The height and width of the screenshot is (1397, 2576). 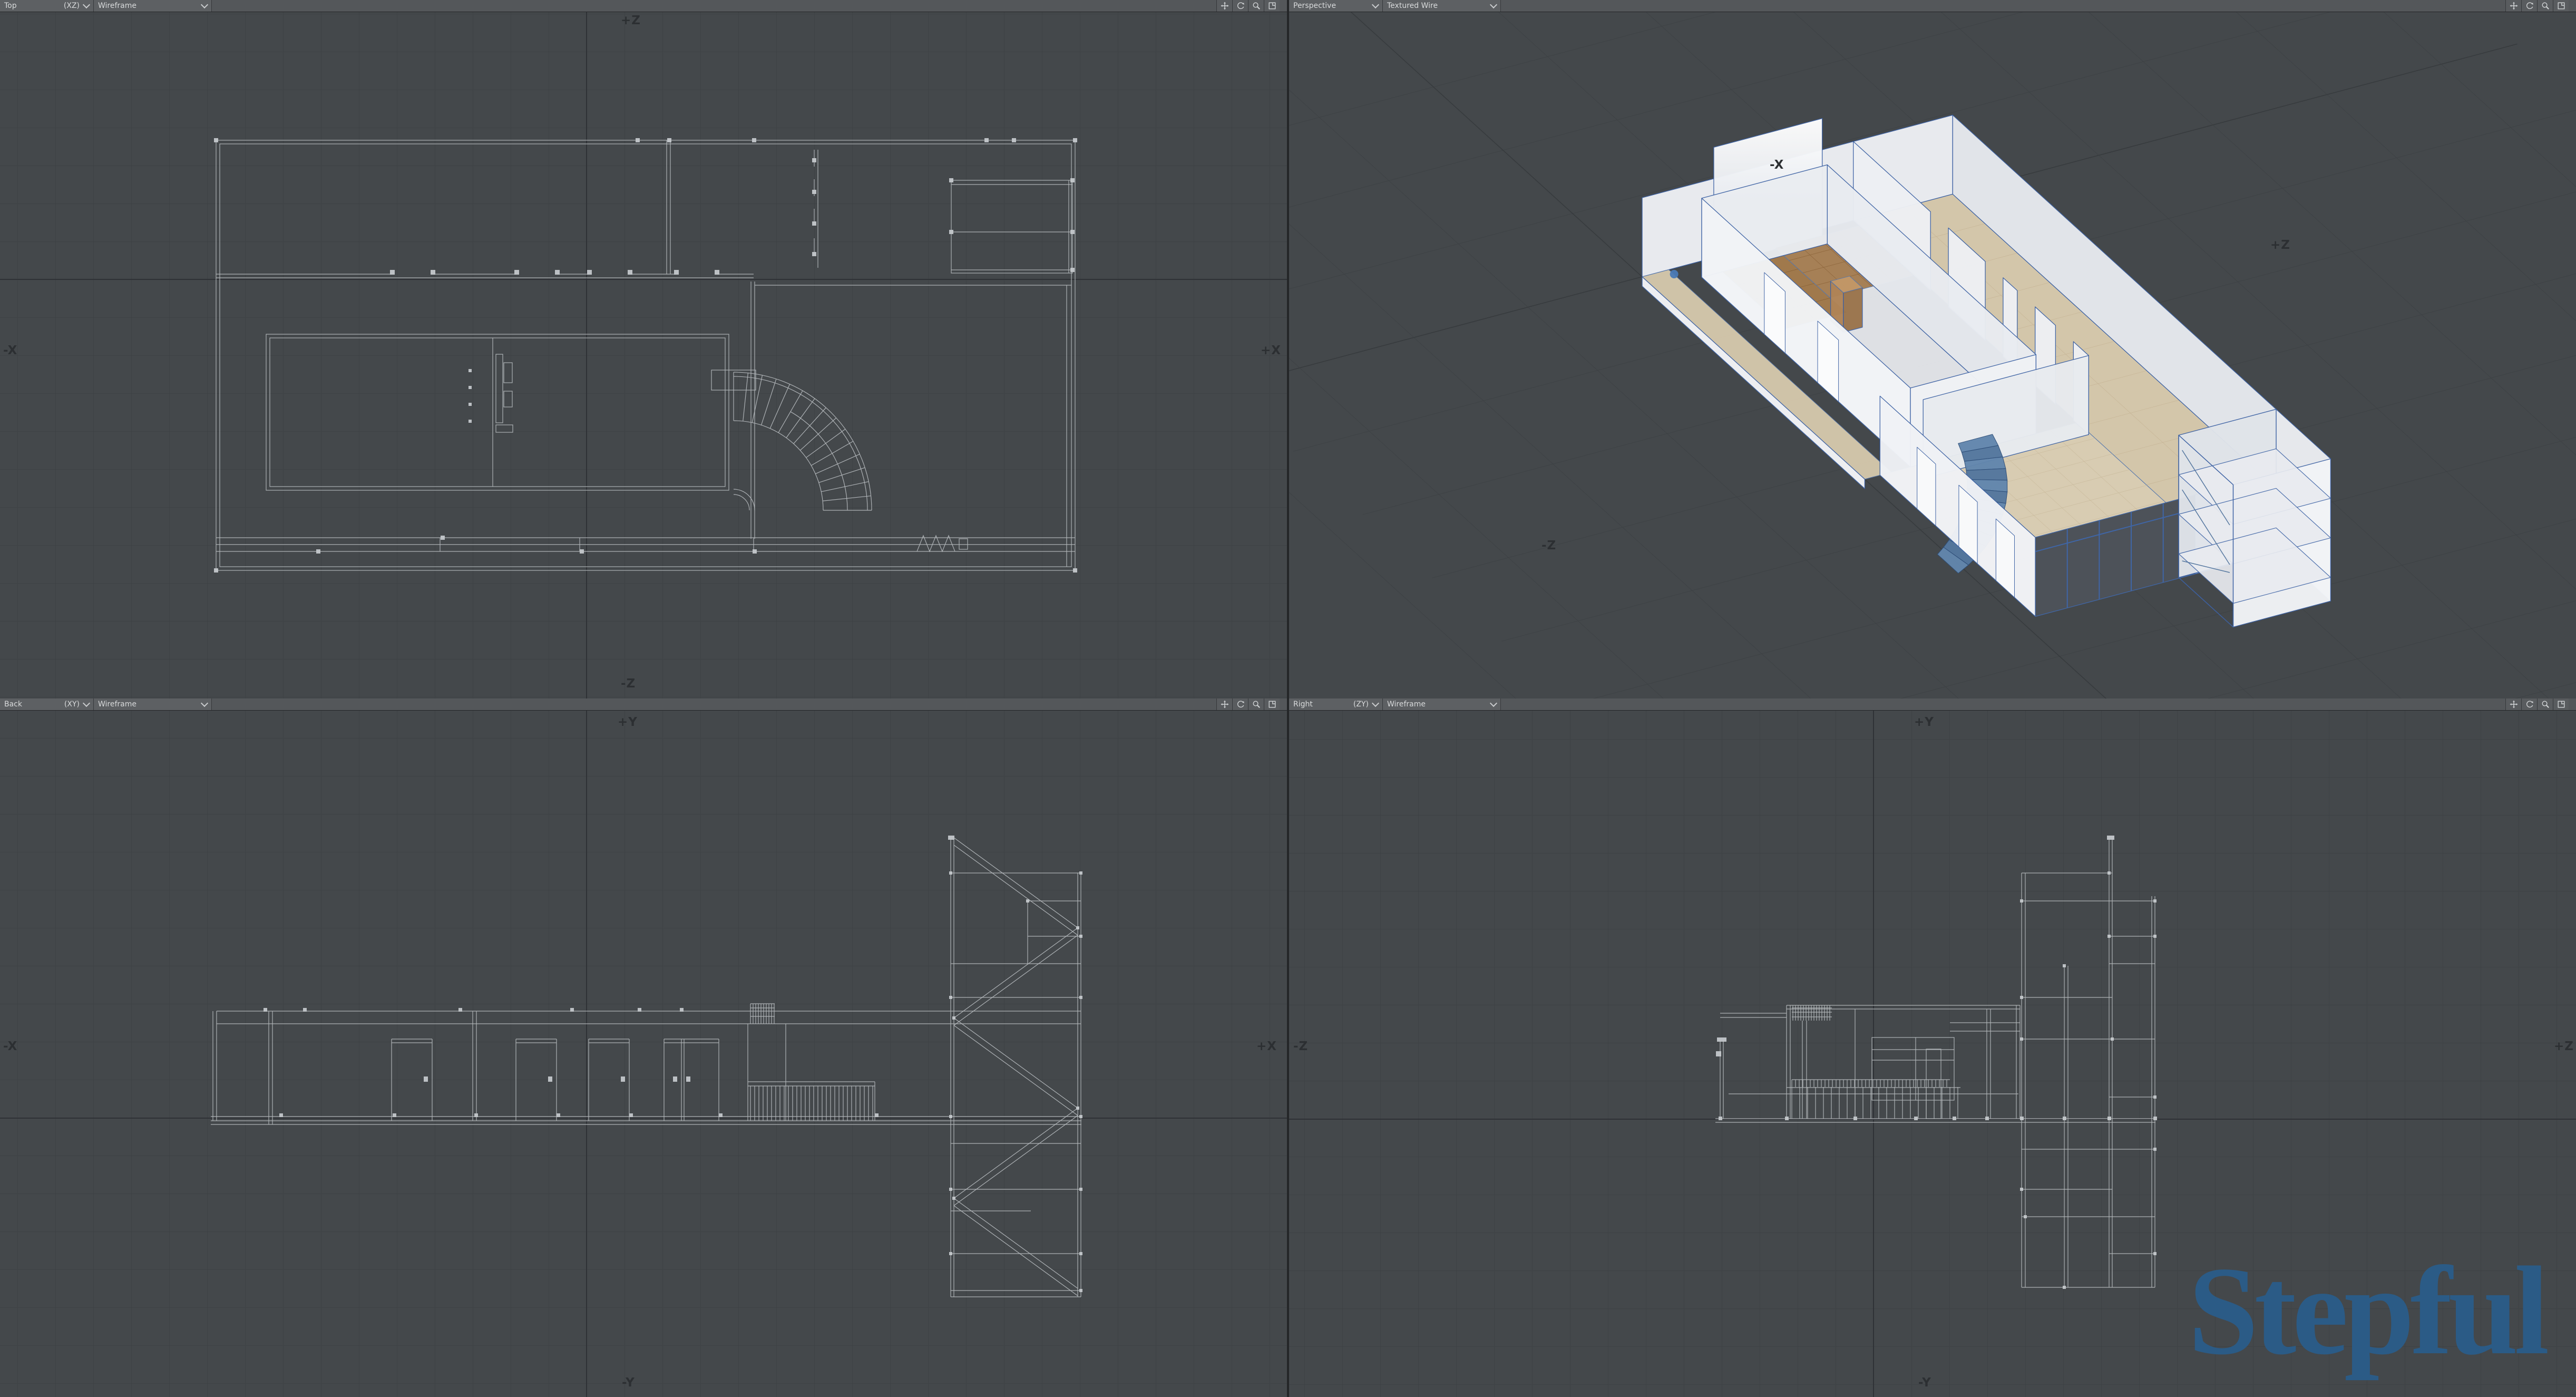 What do you see at coordinates (71, 6) in the screenshot?
I see `view-axes: (XZ)` at bounding box center [71, 6].